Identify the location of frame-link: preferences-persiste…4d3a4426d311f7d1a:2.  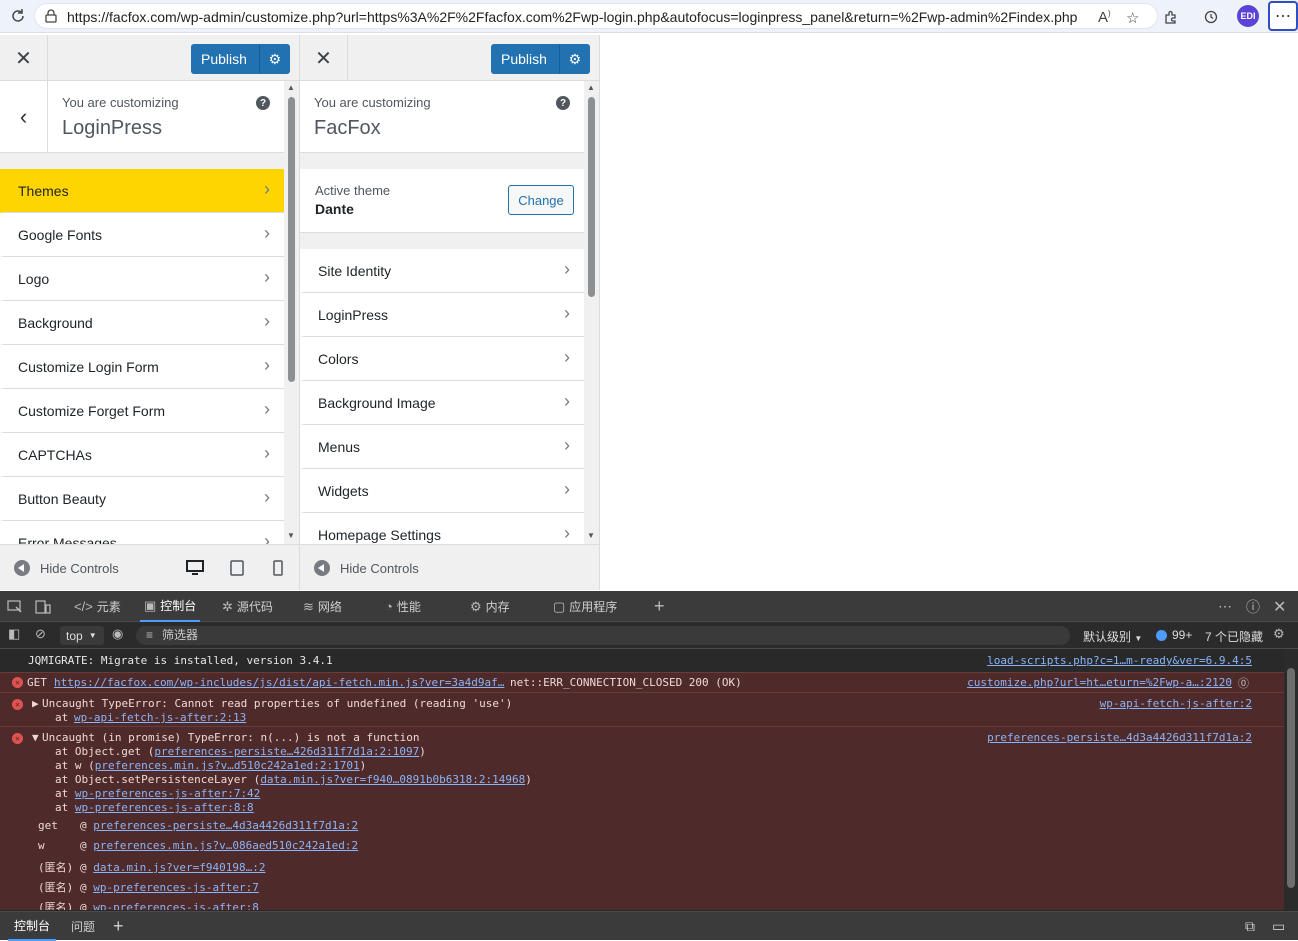
(225, 825).